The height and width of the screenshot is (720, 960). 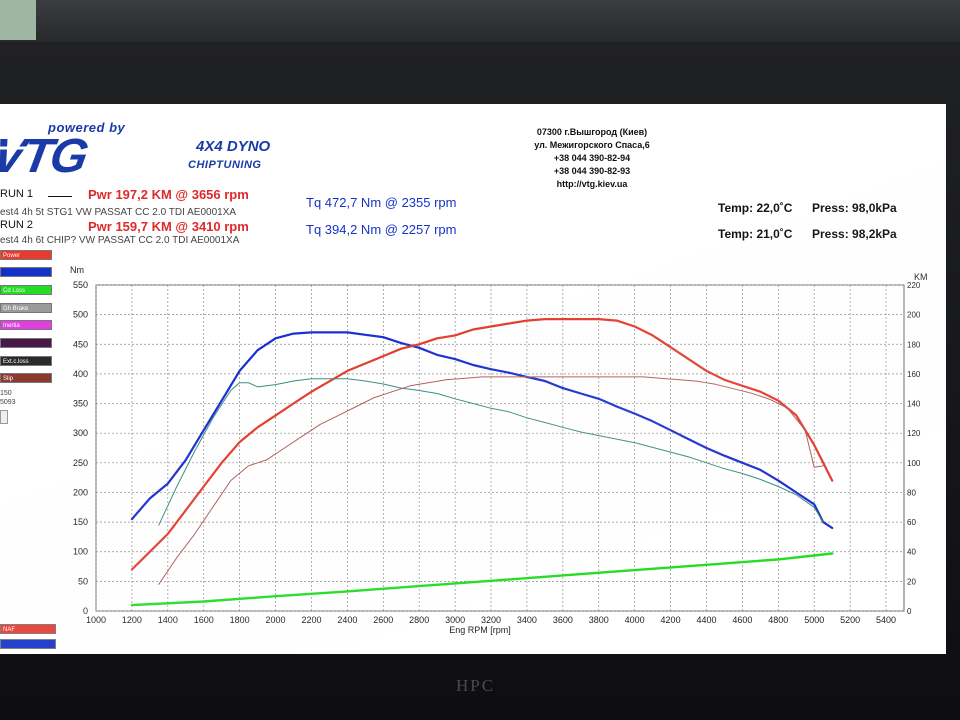 I want to click on x-tick-label: 4400, so click(x=706, y=620).